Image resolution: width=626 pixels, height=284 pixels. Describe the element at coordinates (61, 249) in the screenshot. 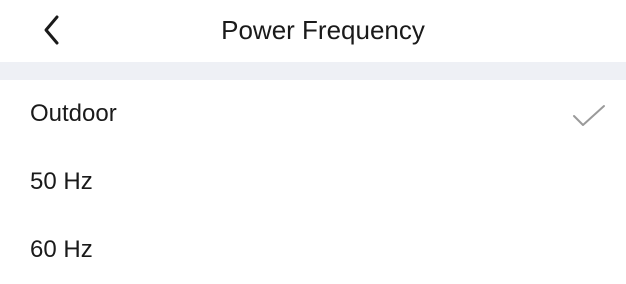

I see `option-label: 60 Hz` at that location.